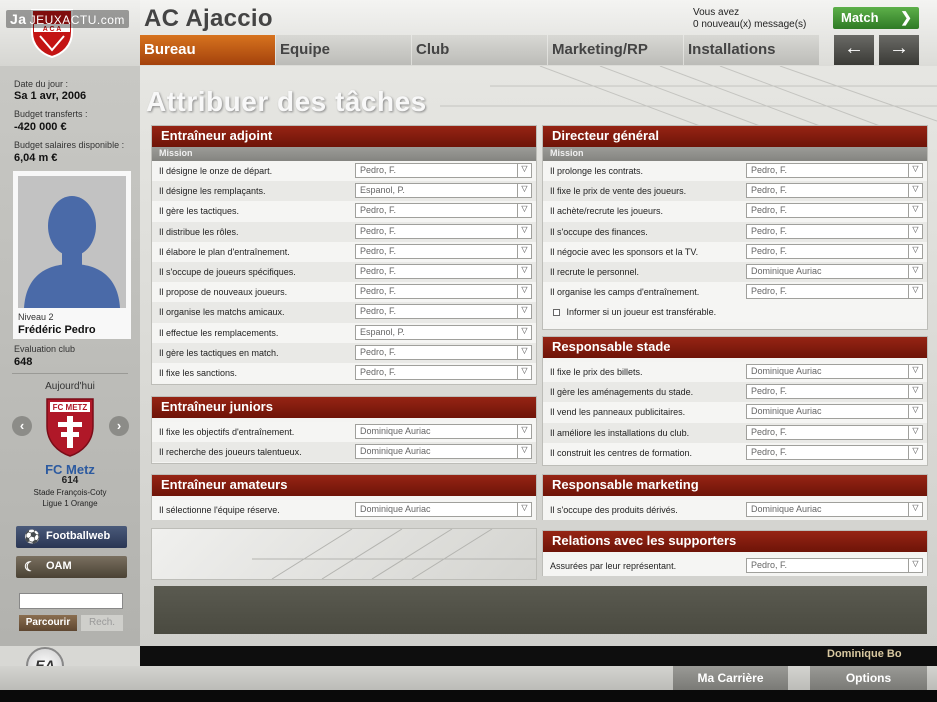 The image size is (937, 702). I want to click on bottom-edge, so click(468, 696).